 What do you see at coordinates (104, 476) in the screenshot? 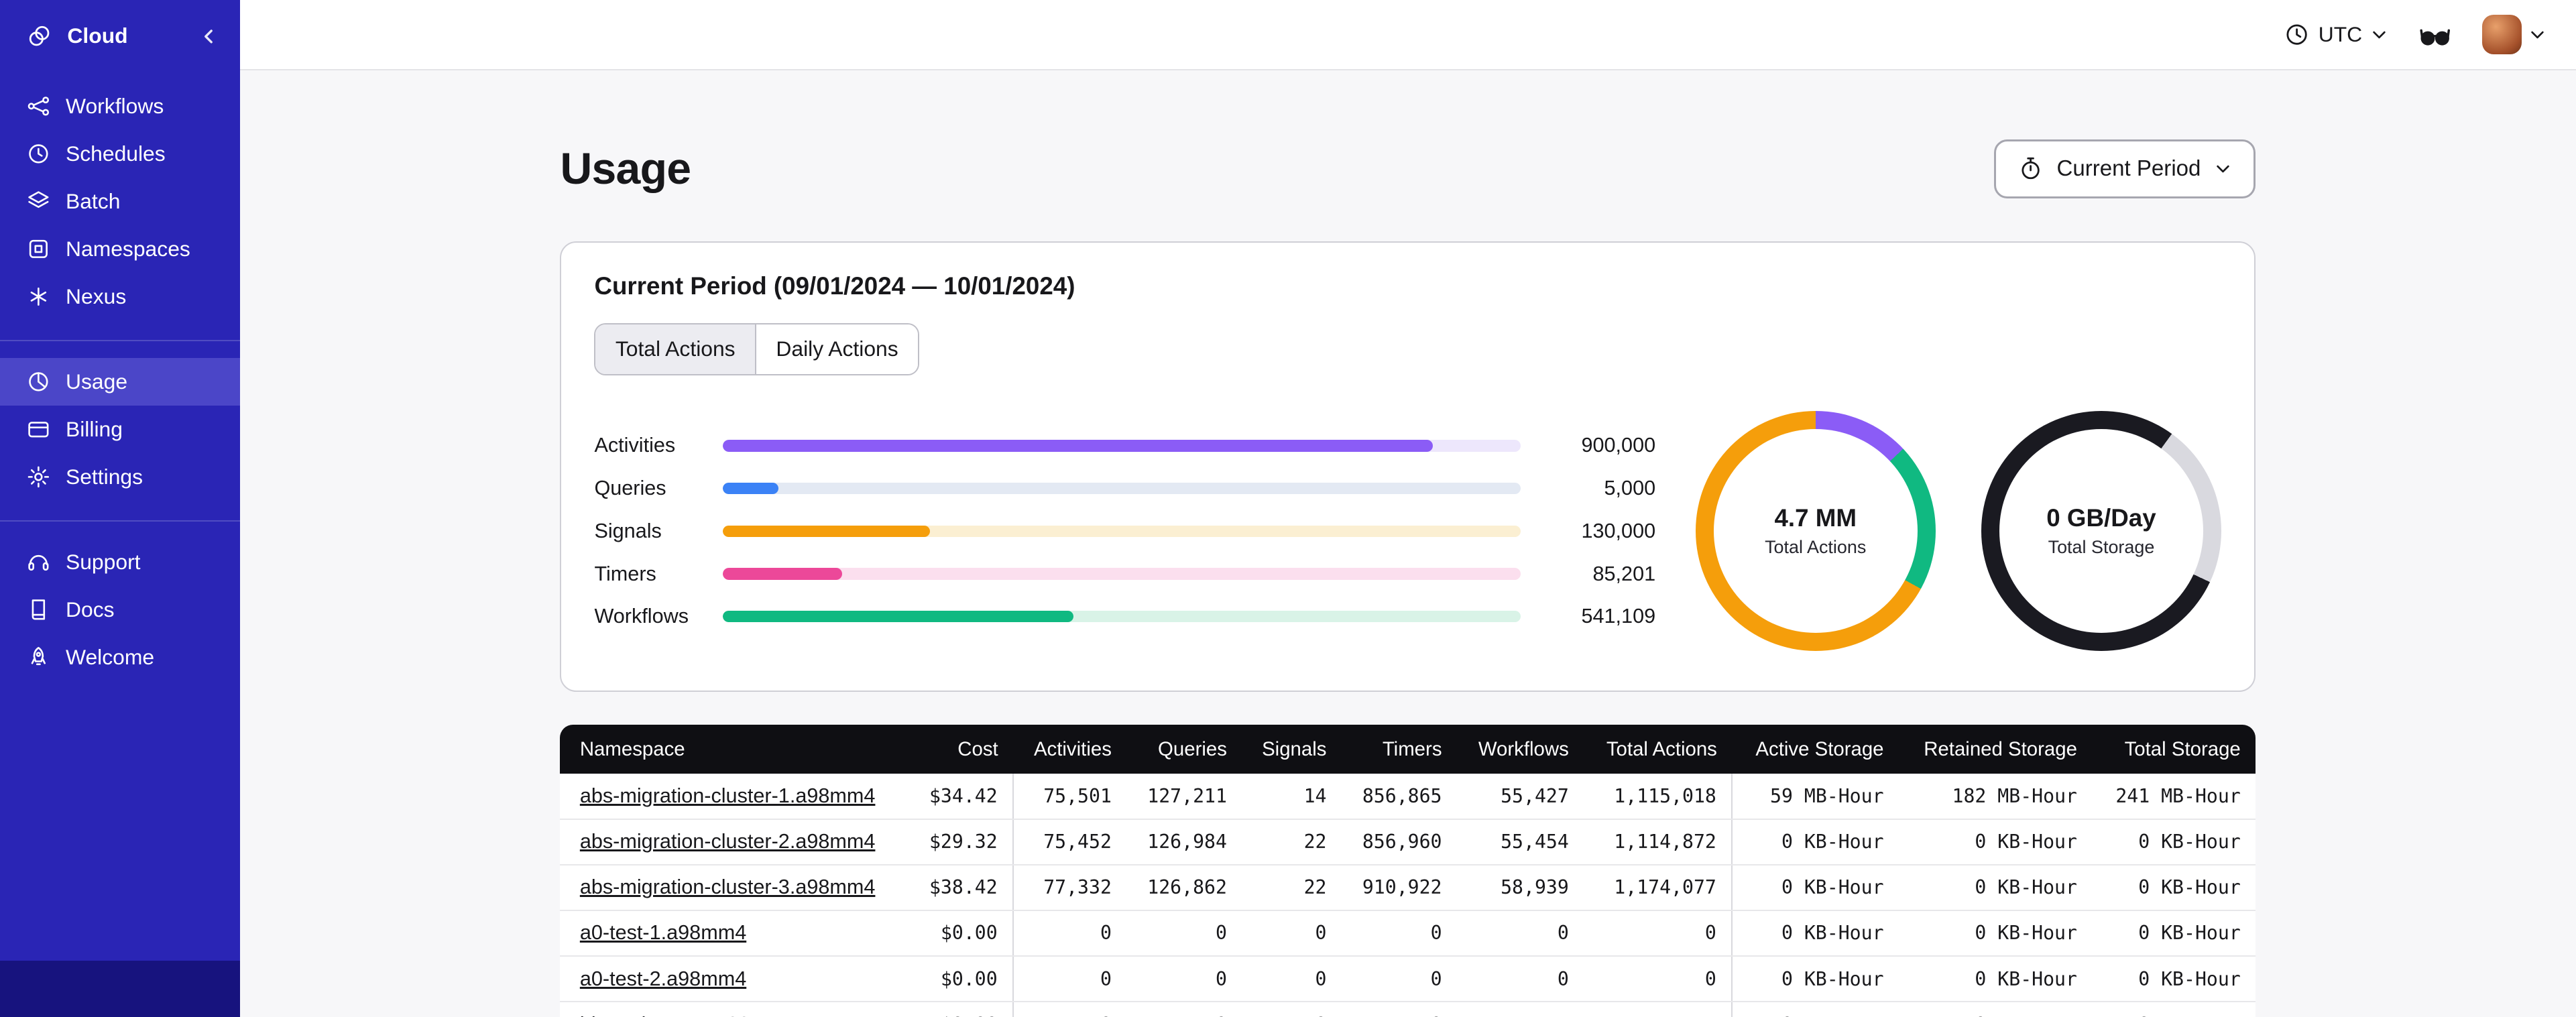
I see `sidebar-item-label: Settings` at bounding box center [104, 476].